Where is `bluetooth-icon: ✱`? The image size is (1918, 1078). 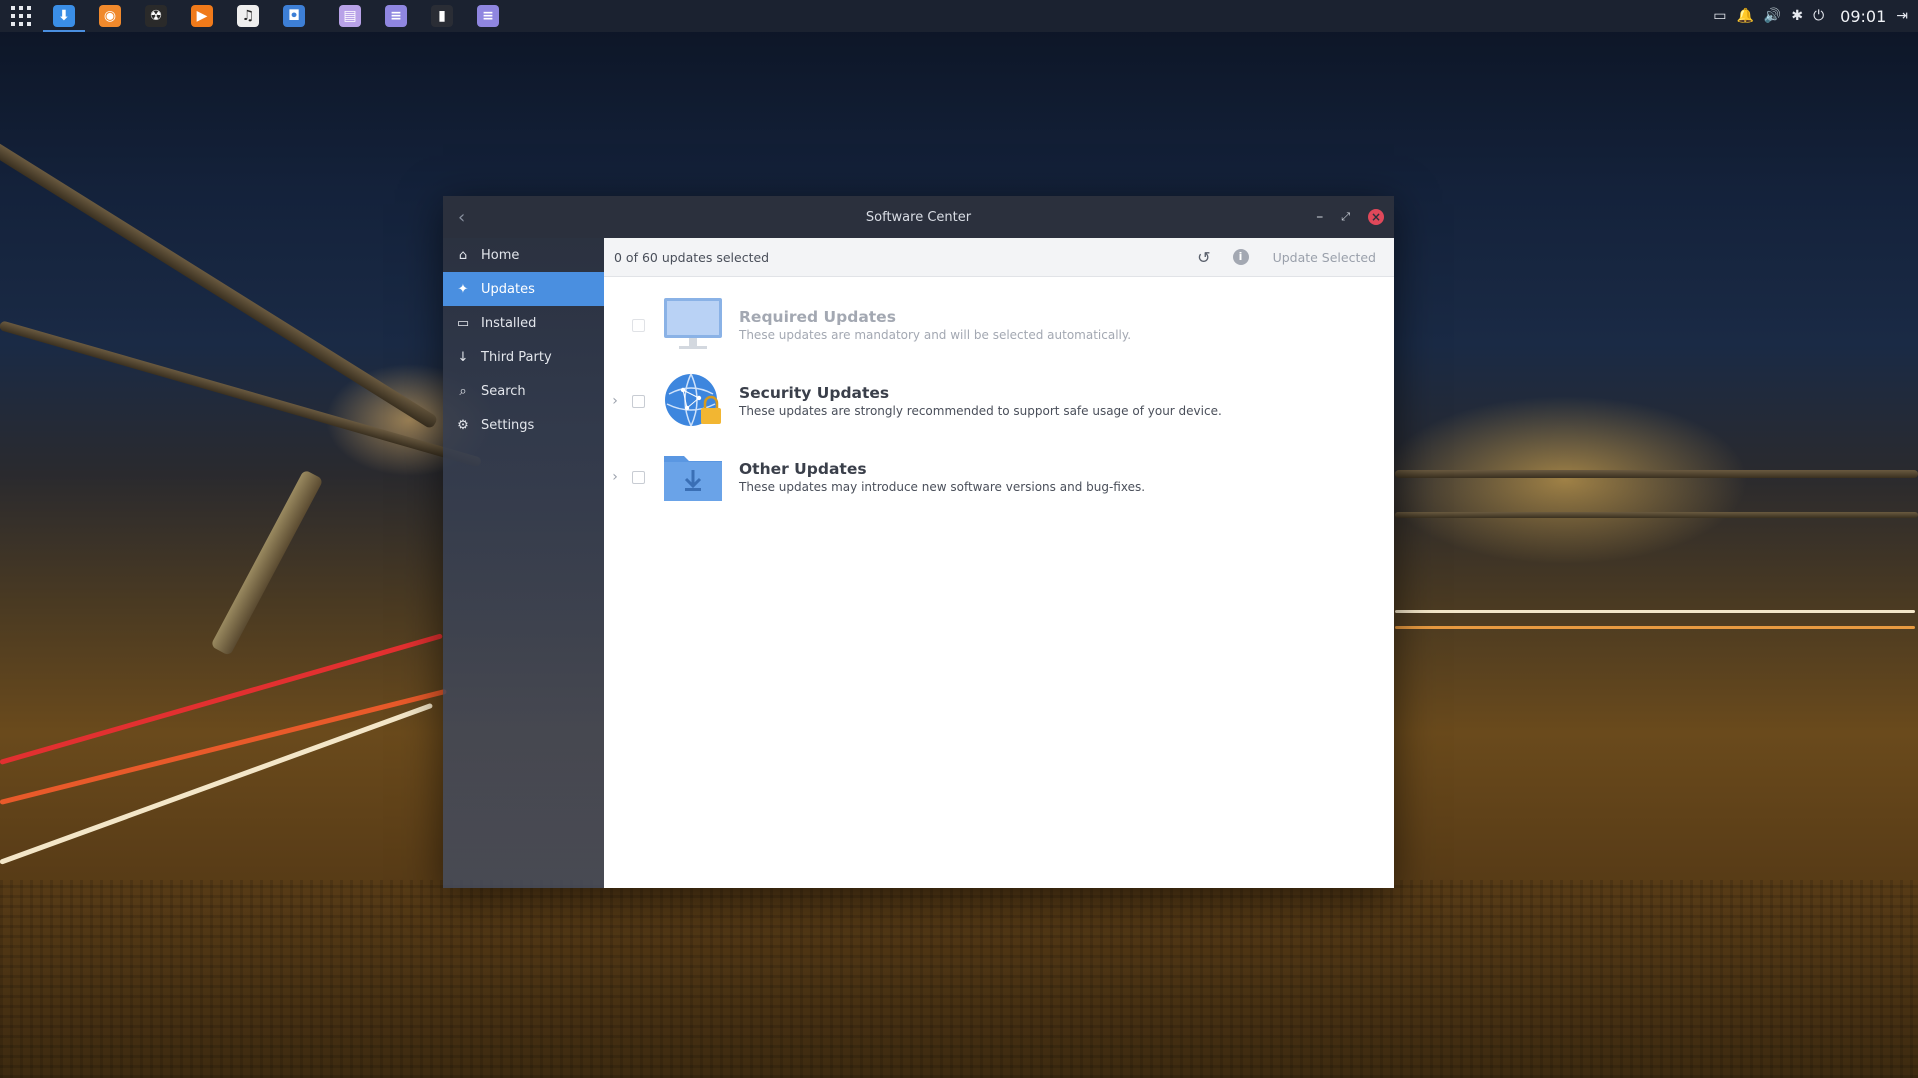
bluetooth-icon: ✱ is located at coordinates (1797, 16).